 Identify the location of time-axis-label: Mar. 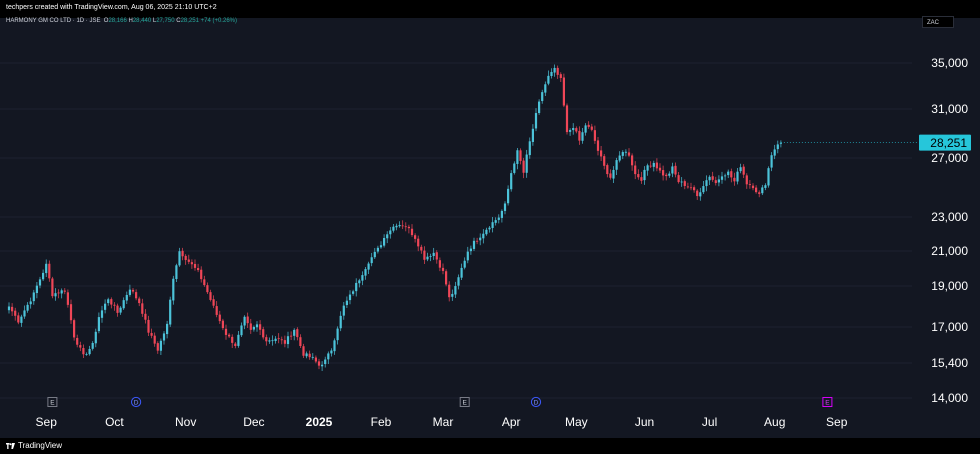
(443, 422).